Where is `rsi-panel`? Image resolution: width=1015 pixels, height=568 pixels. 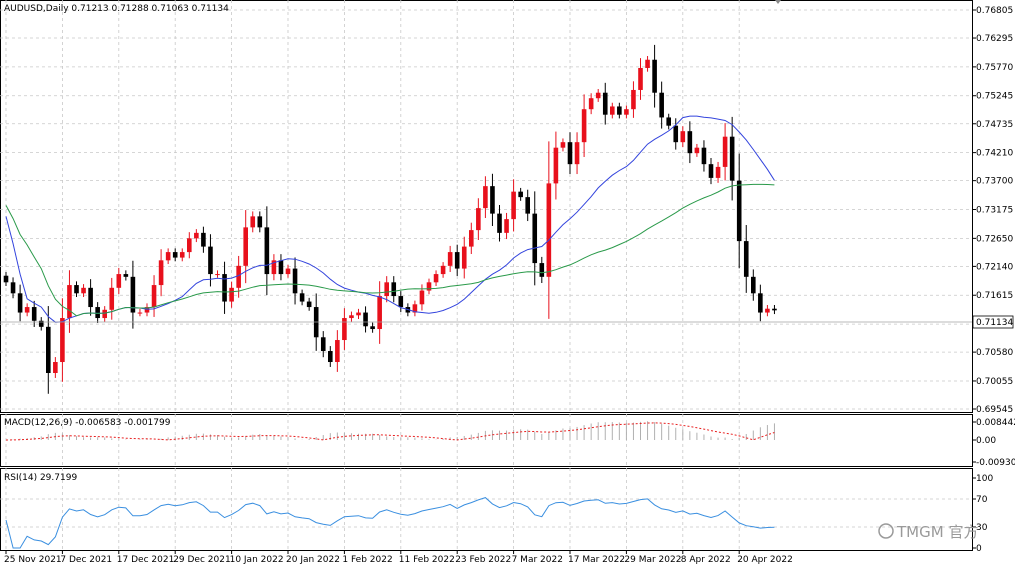 rsi-panel is located at coordinates (486, 509).